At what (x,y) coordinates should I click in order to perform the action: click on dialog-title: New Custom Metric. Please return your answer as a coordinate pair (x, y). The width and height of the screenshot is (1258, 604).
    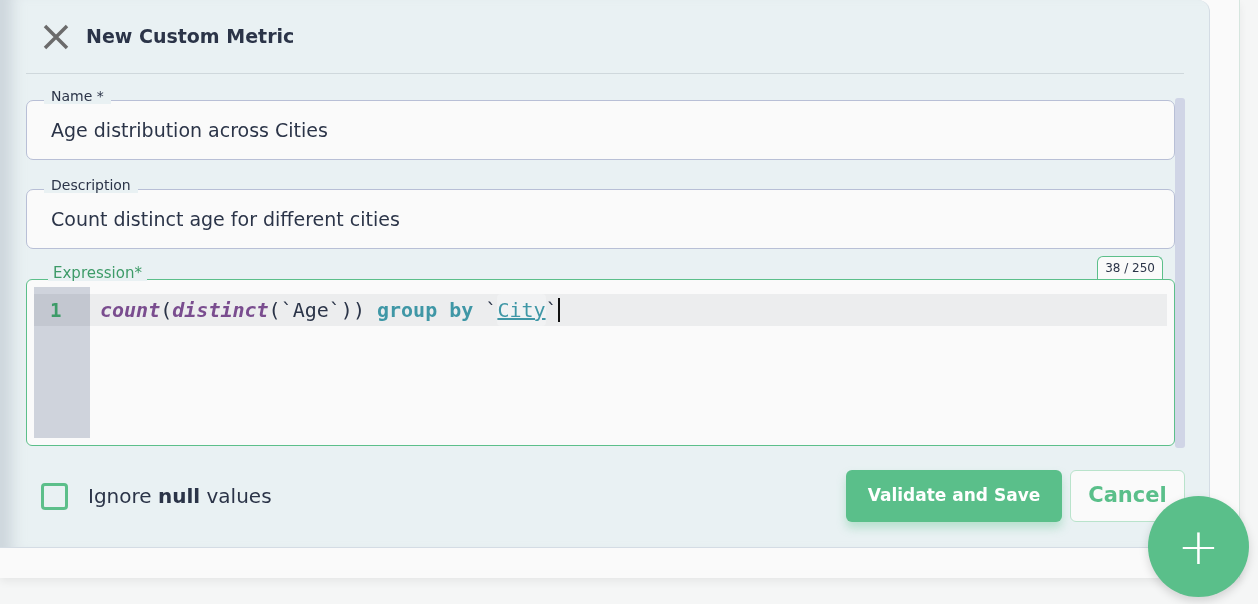
    Looking at the image, I should click on (190, 37).